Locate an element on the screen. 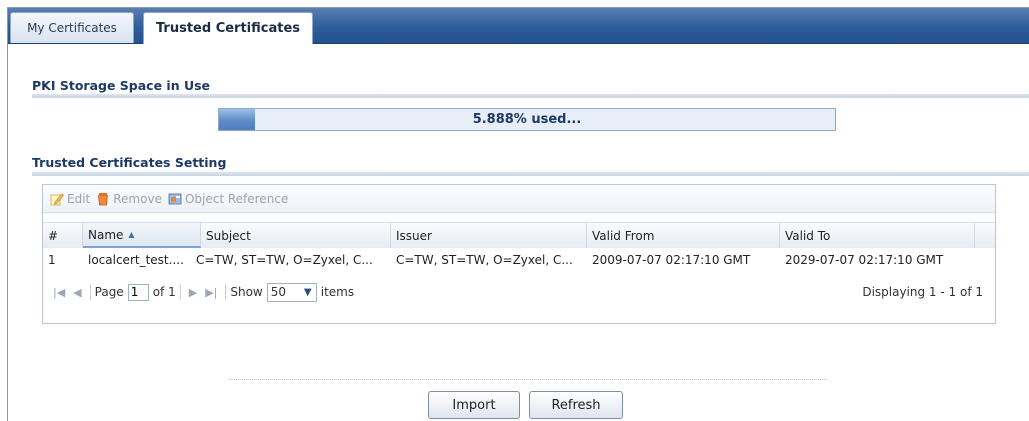 The height and width of the screenshot is (421, 1029). edit-button: Edit is located at coordinates (70, 199).